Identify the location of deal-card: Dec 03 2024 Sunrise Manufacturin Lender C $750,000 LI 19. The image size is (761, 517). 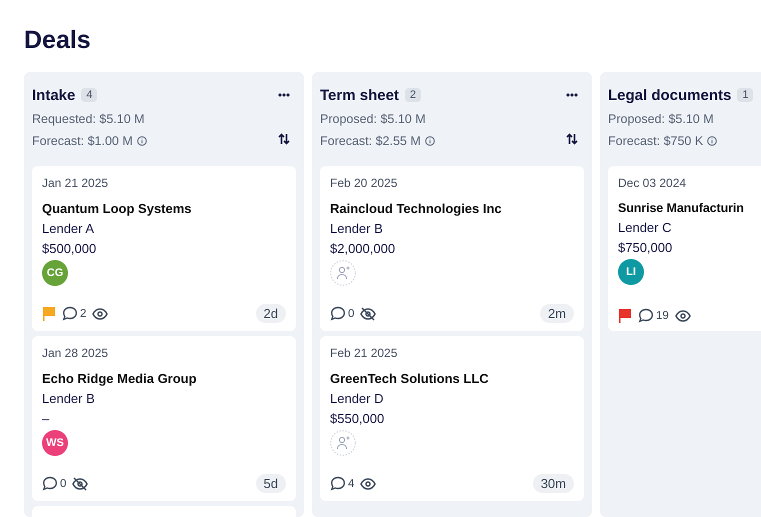
(684, 248).